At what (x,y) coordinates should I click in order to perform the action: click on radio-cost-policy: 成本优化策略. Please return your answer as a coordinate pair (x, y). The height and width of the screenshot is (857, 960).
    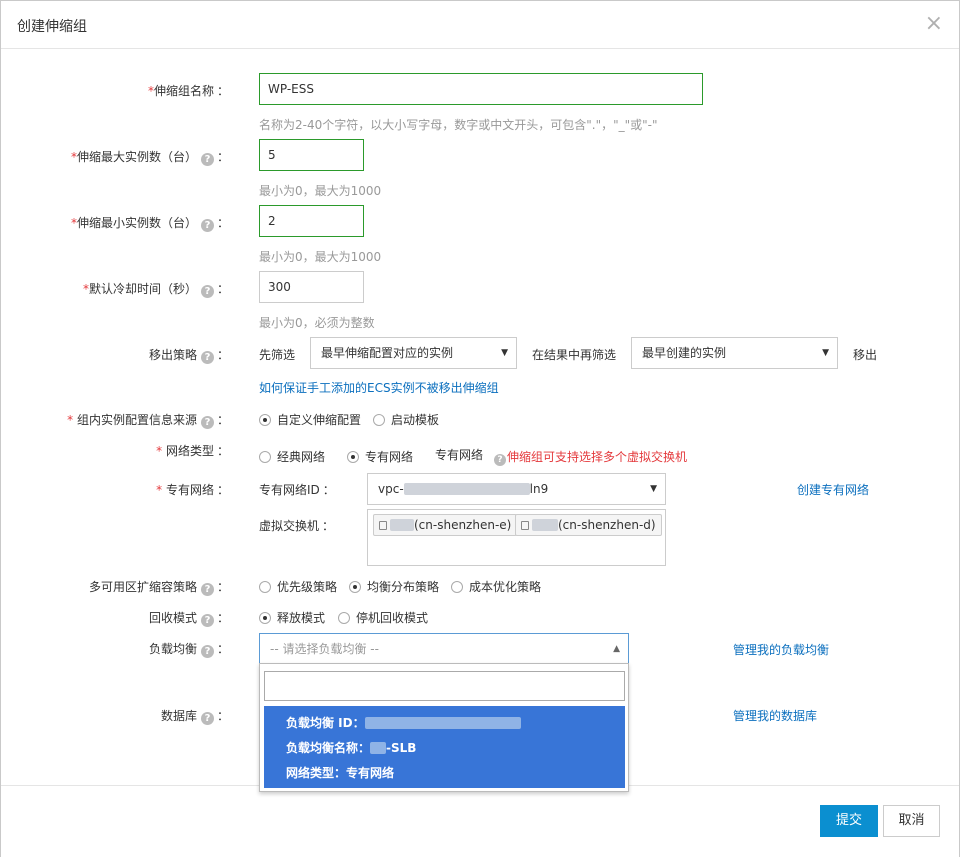
    Looking at the image, I should click on (496, 586).